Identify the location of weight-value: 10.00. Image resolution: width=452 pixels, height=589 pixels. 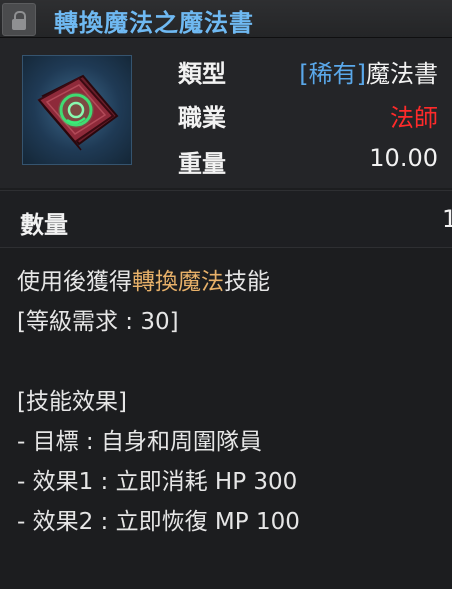
(403, 158).